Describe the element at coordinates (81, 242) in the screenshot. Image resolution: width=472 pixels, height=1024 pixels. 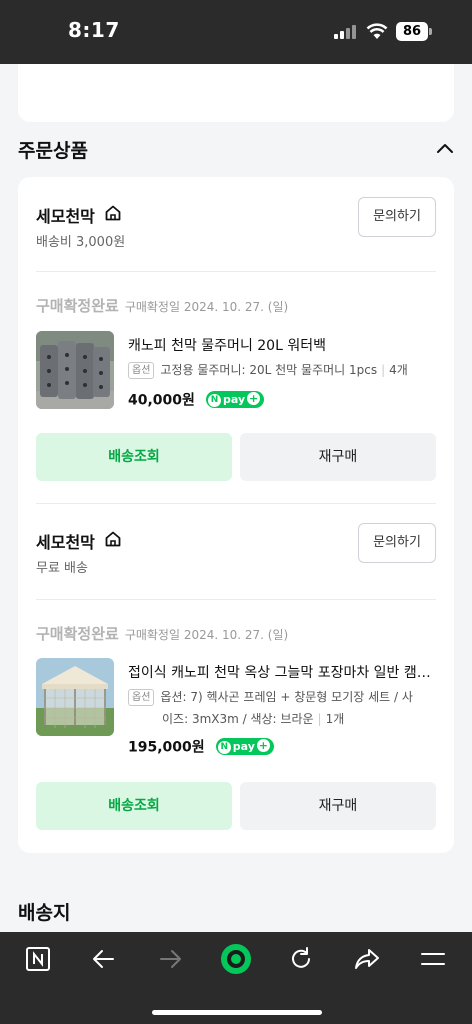
I see `shipping-fee: 배송비 3,000원` at that location.